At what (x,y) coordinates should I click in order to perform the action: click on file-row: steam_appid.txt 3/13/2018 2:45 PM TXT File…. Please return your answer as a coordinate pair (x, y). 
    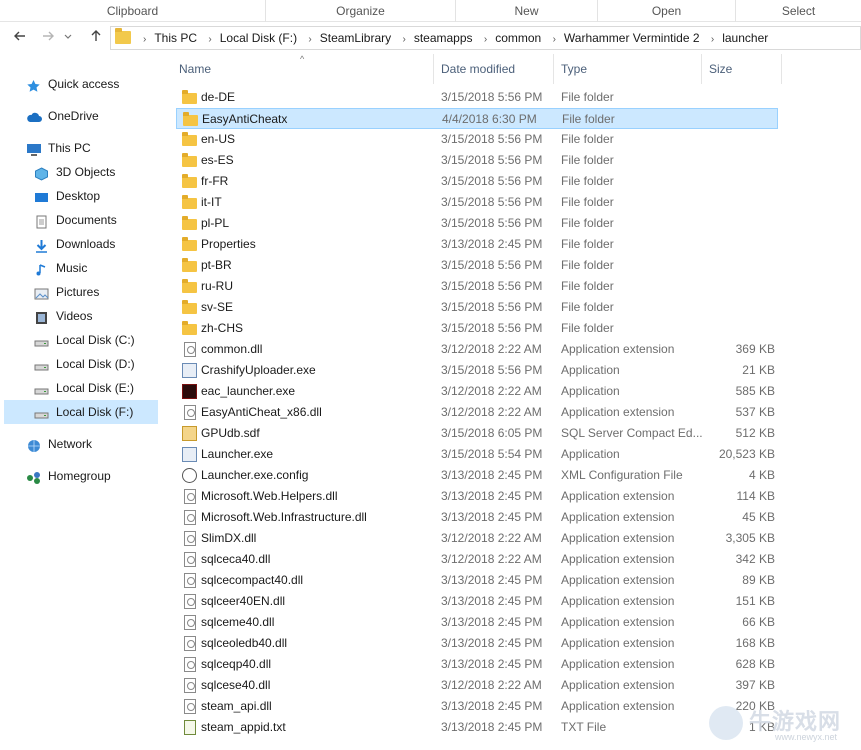
    Looking at the image, I should click on (477, 727).